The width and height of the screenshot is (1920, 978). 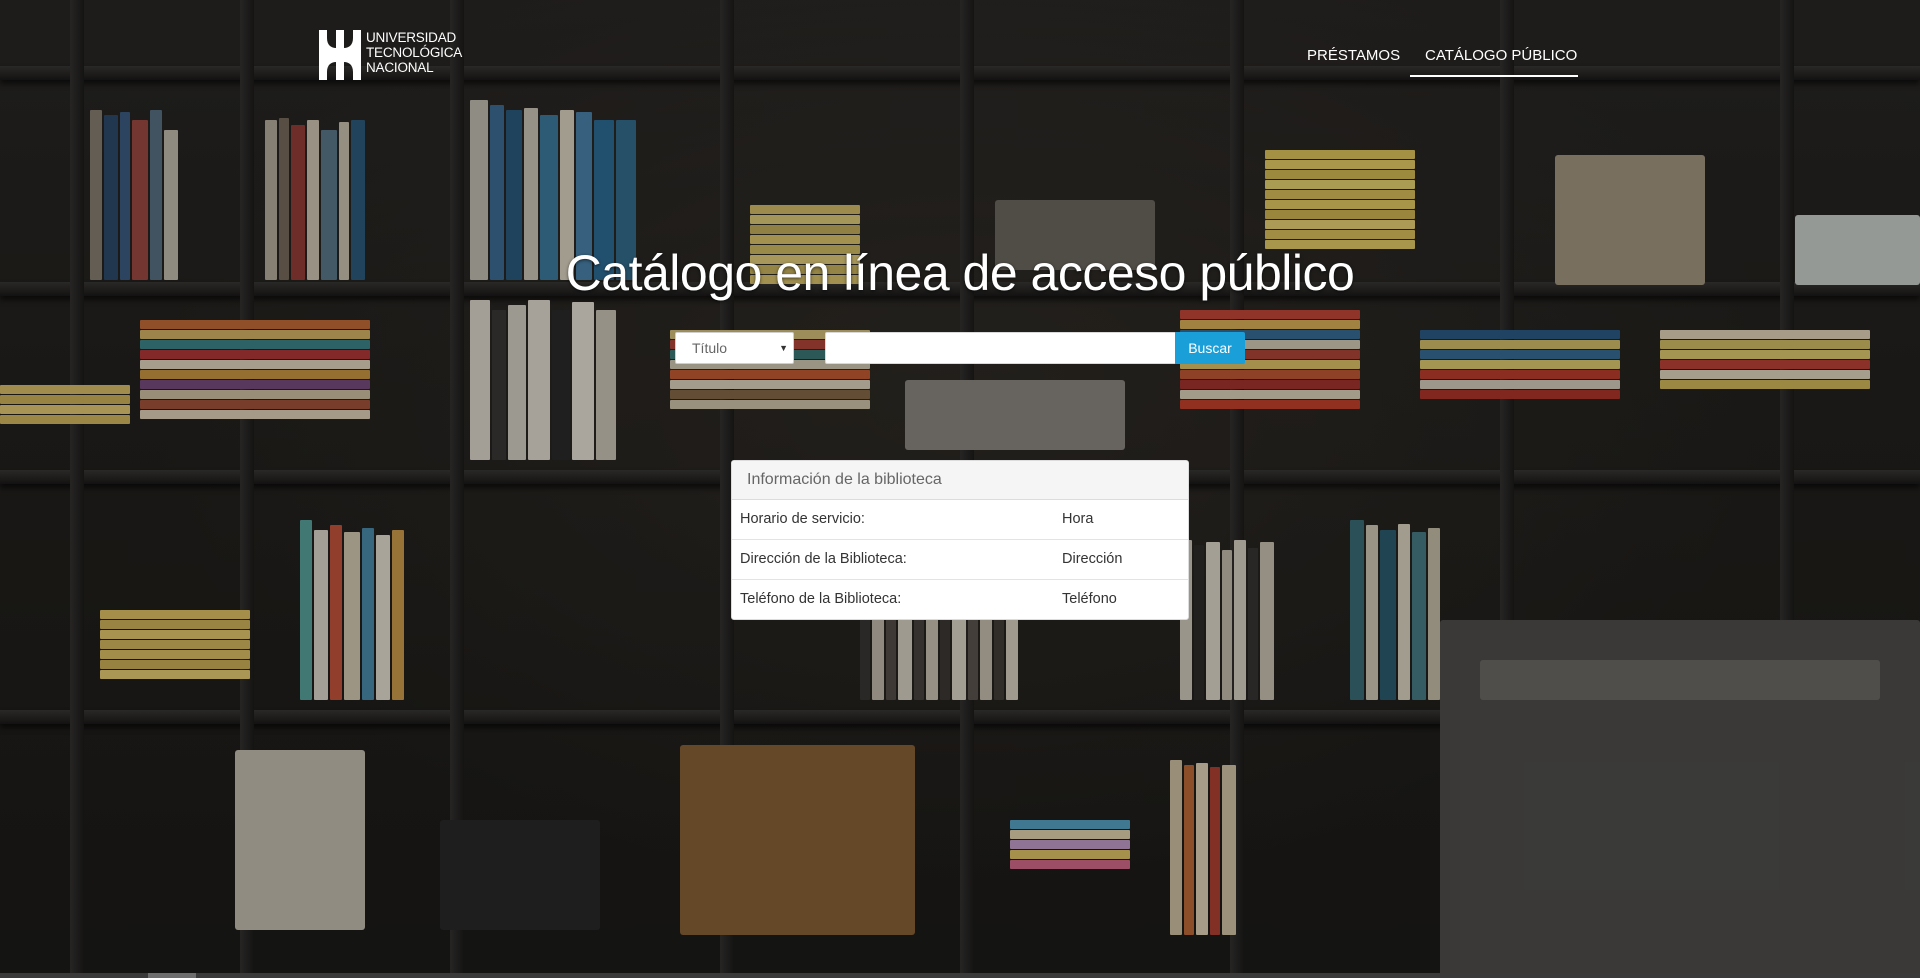 I want to click on info-row-hours: Horario de servicio: Hora, so click(x=960, y=520).